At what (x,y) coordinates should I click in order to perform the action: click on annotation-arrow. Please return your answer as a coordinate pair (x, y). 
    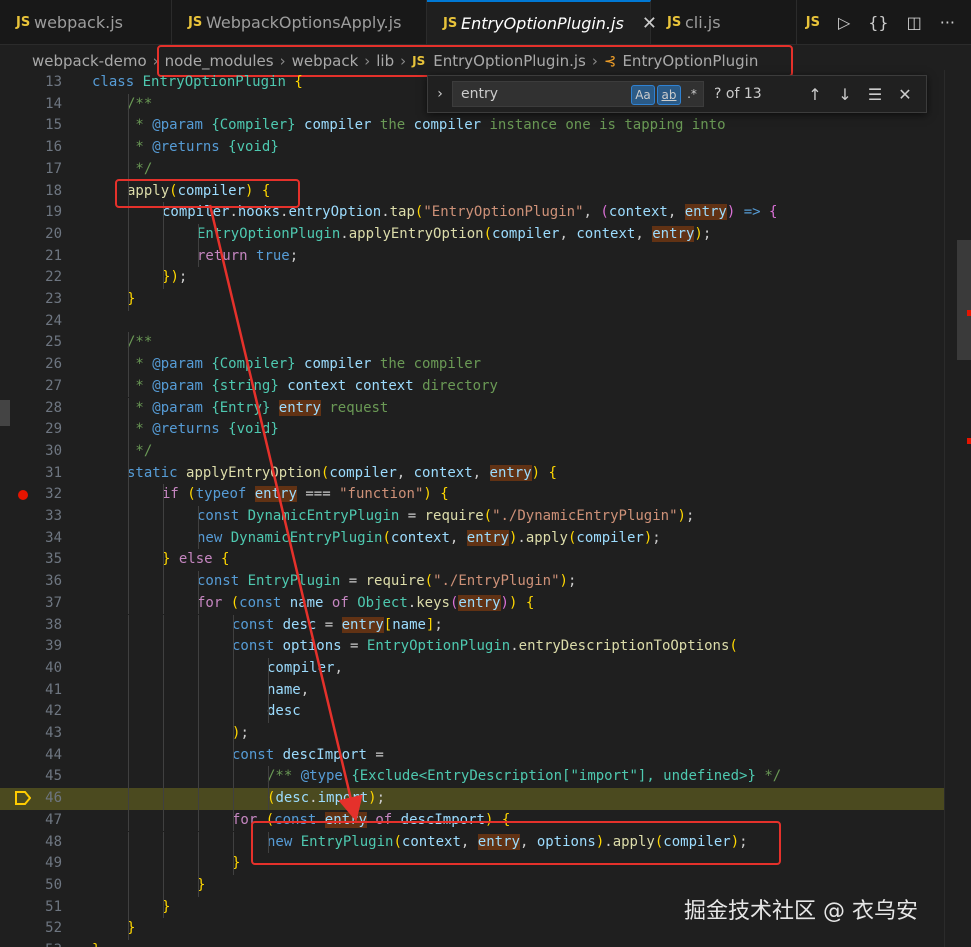
    Looking at the image, I should click on (285, 513).